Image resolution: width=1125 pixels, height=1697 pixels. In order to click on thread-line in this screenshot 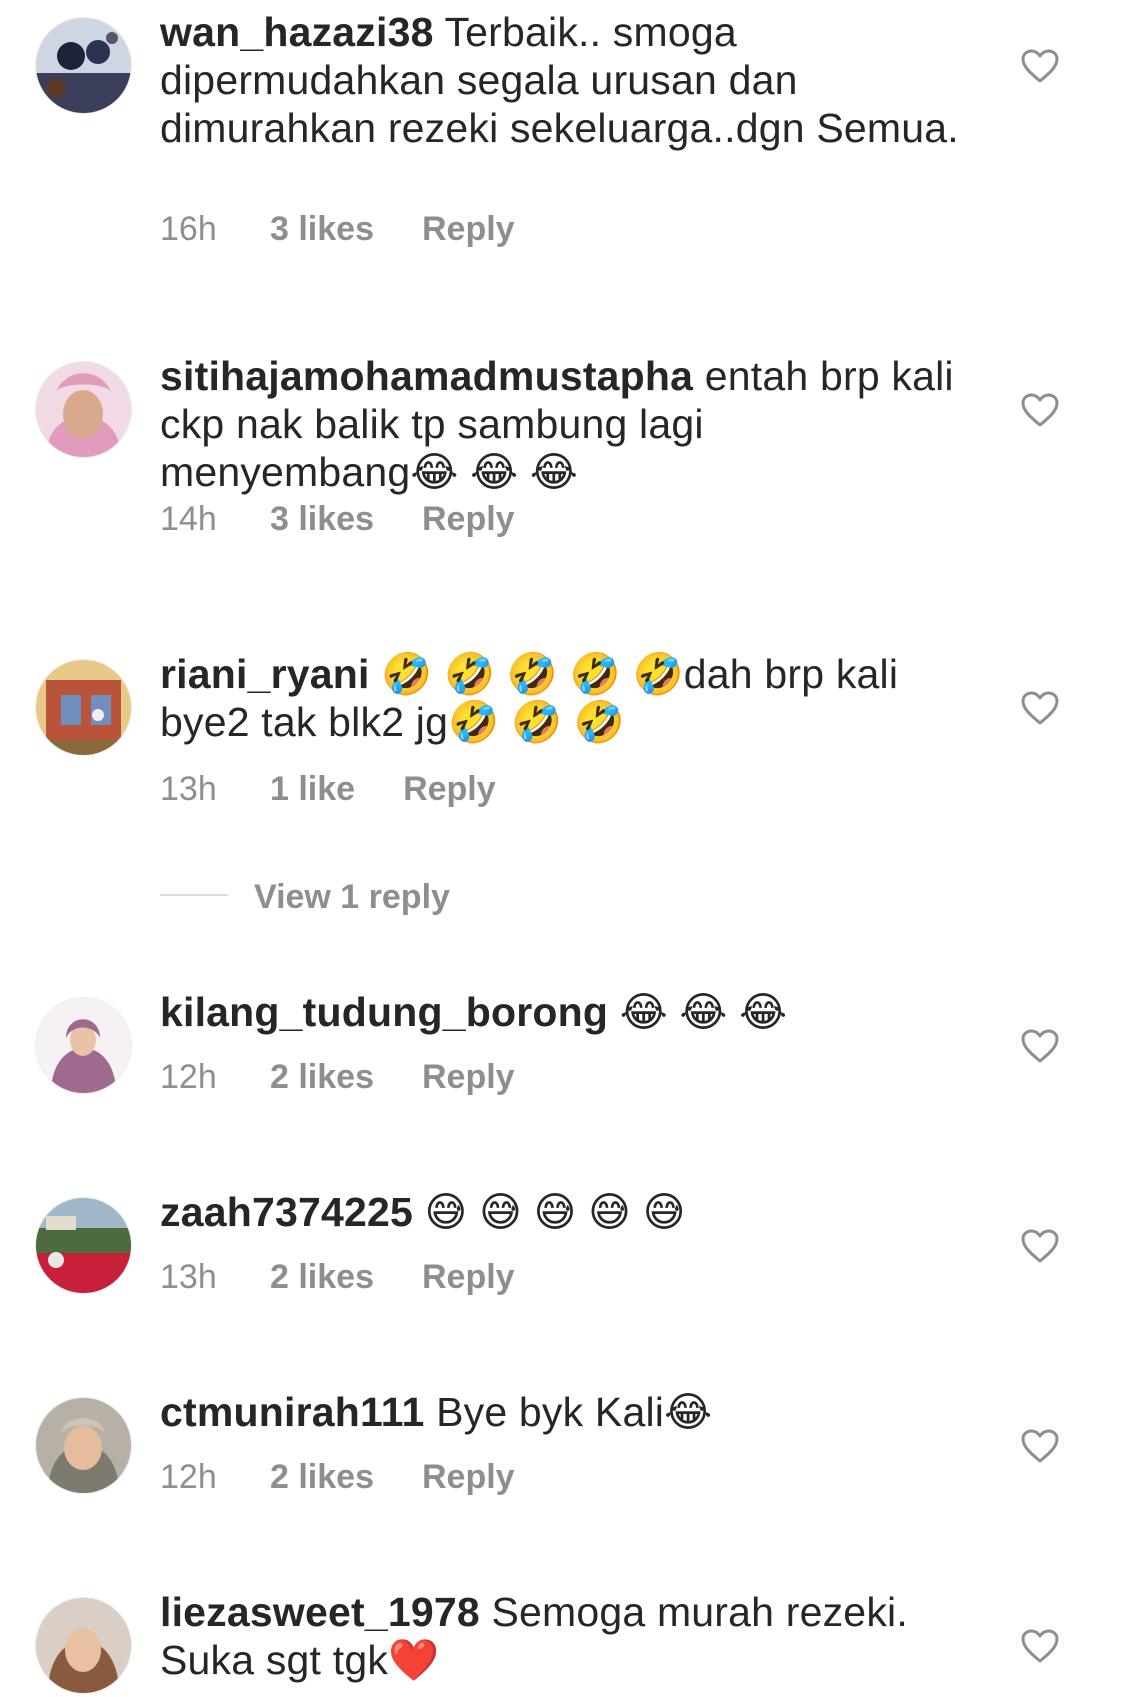, I will do `click(194, 895)`.